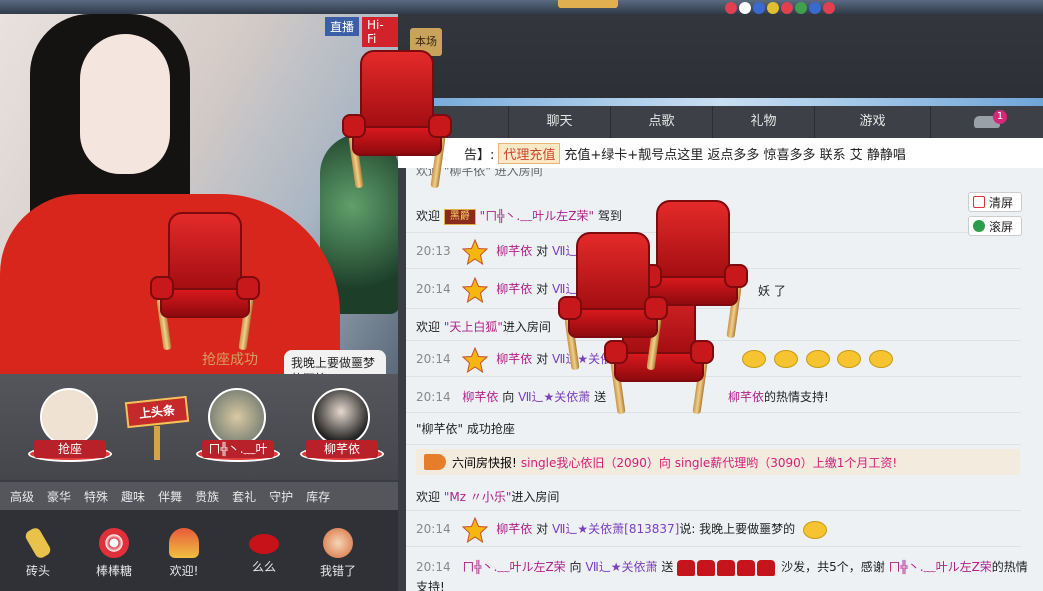  What do you see at coordinates (184, 543) in the screenshot?
I see `balloon-basket-icon` at bounding box center [184, 543].